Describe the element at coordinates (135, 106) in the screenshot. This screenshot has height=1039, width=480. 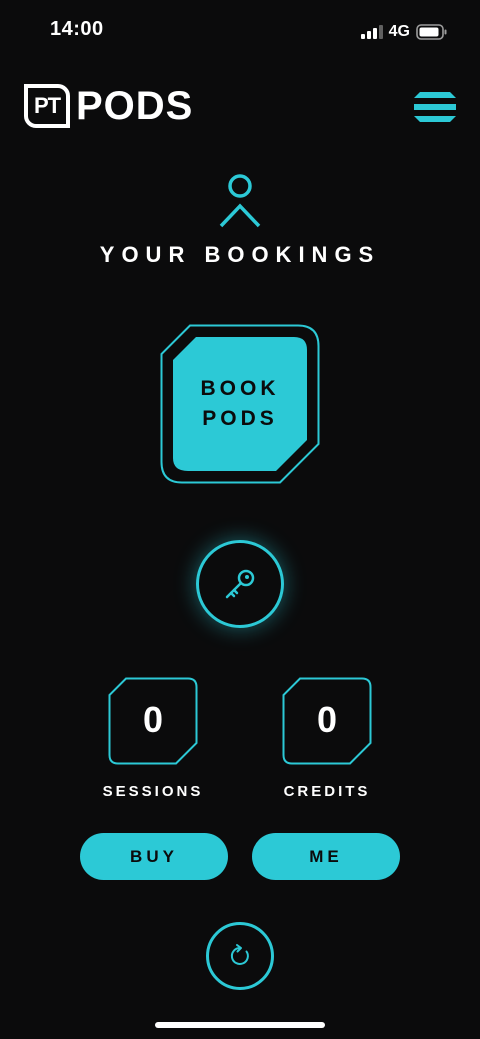
I see `logo-text: PODS` at that location.